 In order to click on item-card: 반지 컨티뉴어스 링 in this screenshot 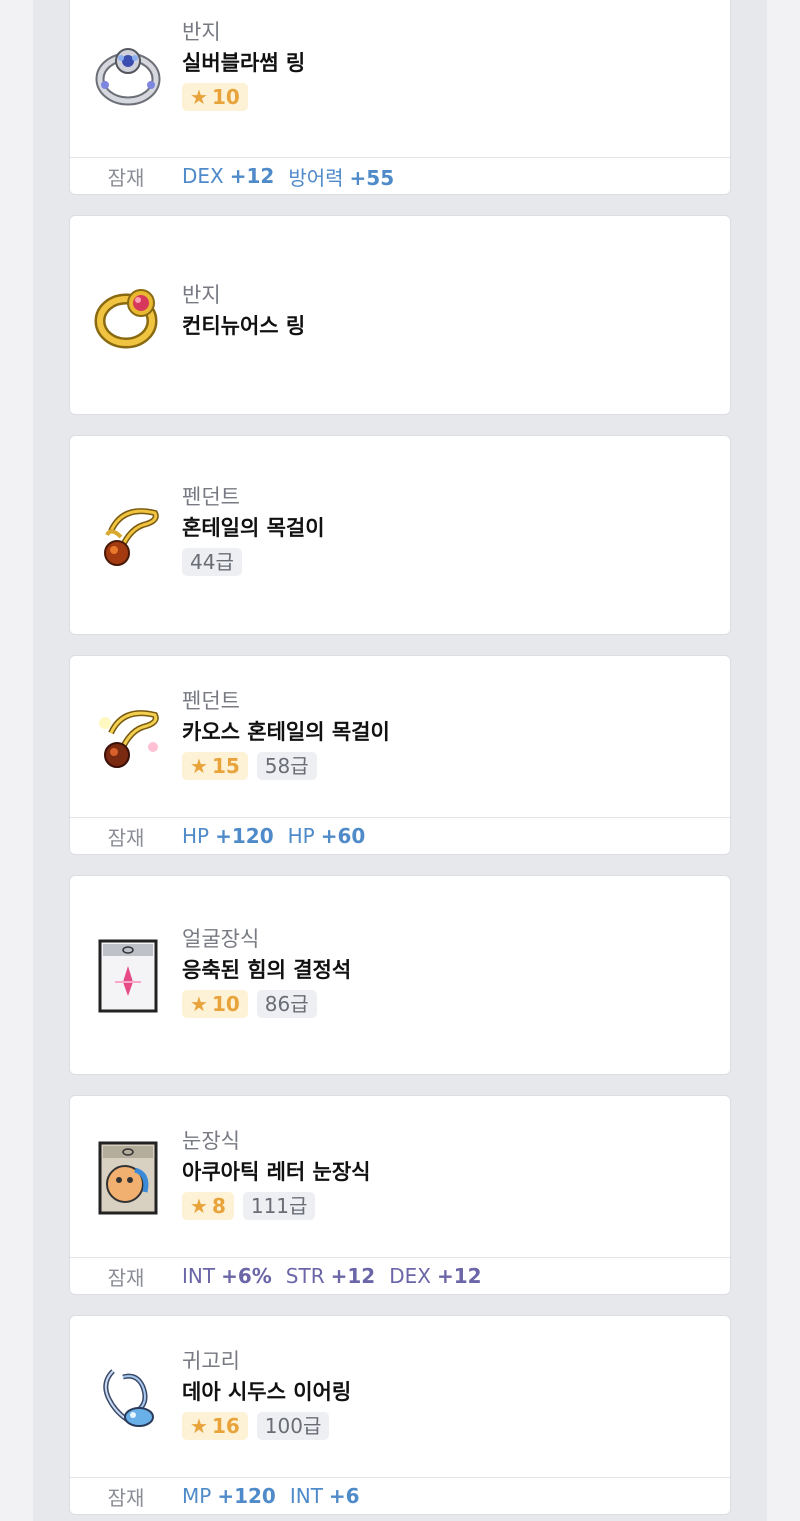, I will do `click(400, 315)`.